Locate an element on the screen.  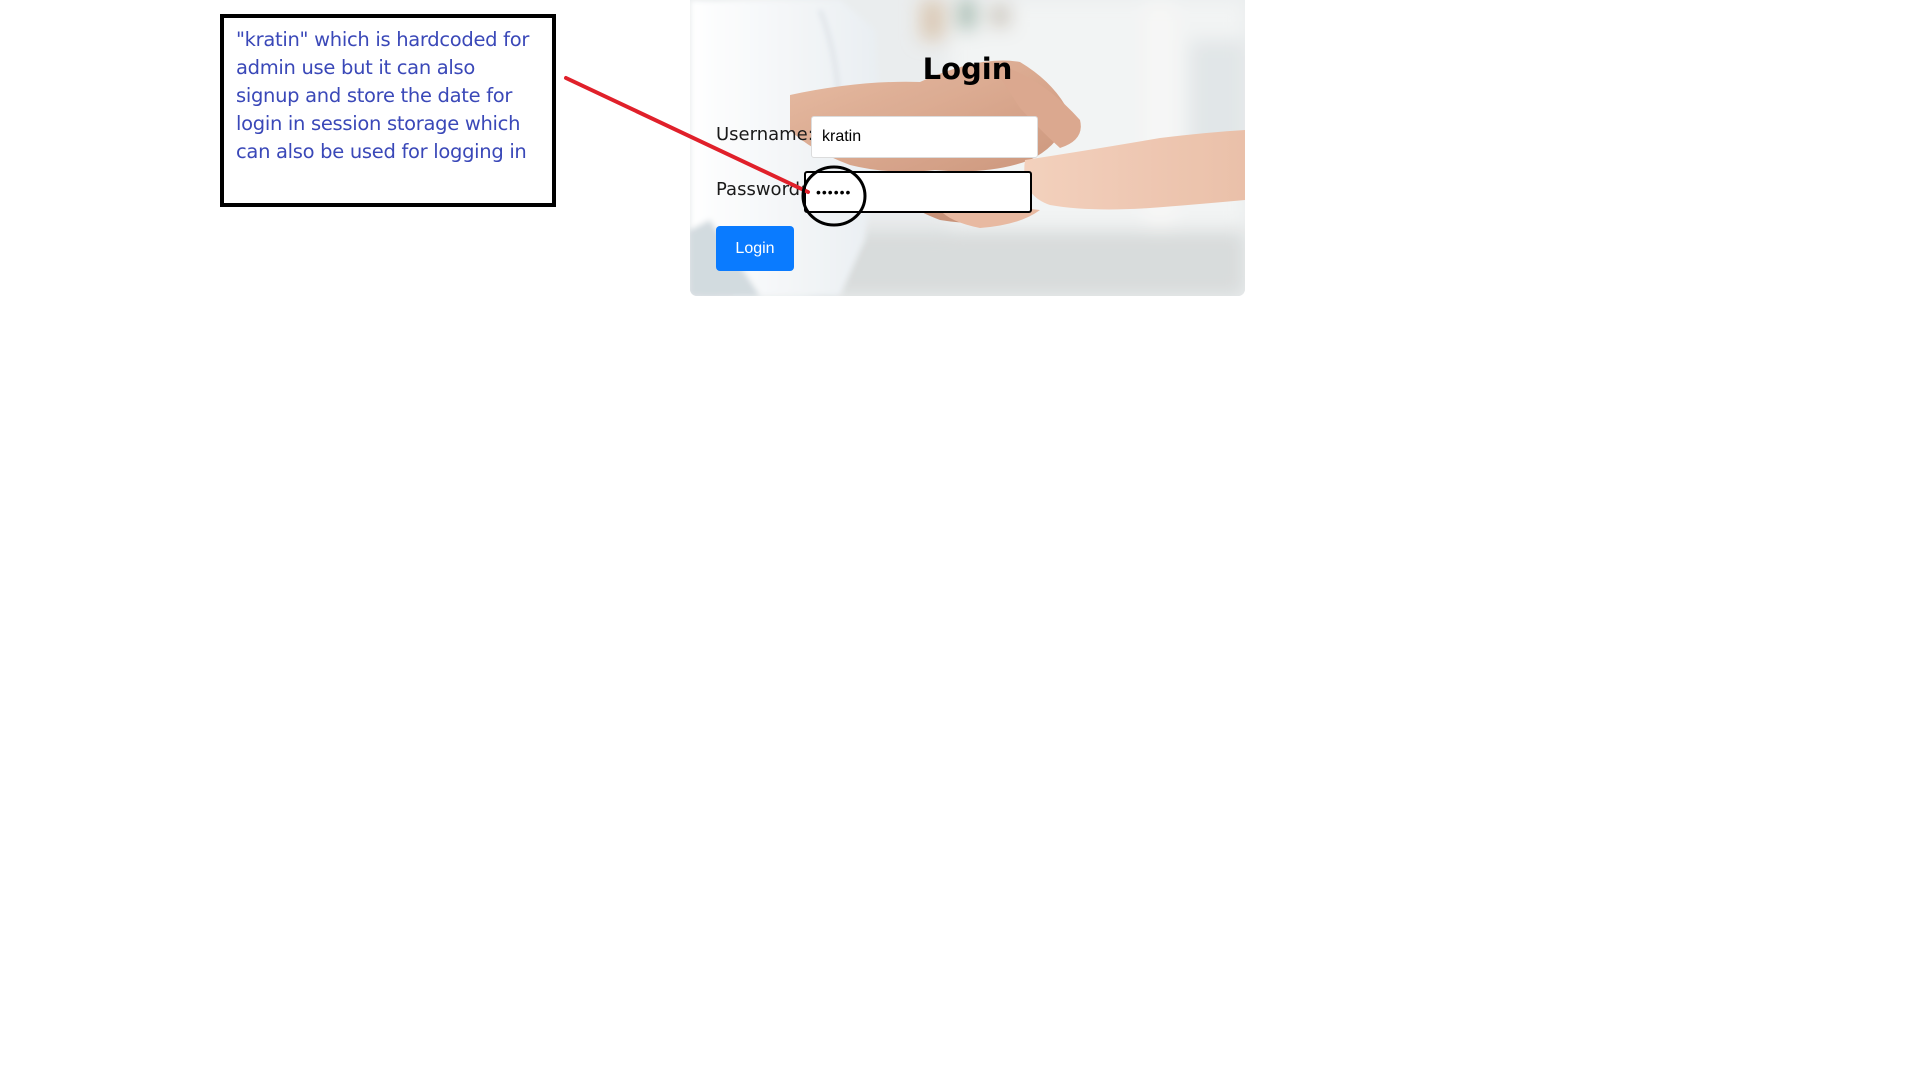
username-input is located at coordinates (924, 137).